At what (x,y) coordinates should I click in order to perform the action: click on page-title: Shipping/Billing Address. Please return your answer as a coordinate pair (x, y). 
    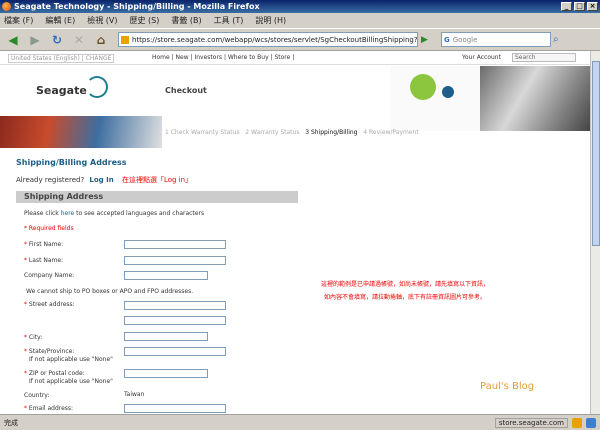
    Looking at the image, I should click on (71, 162).